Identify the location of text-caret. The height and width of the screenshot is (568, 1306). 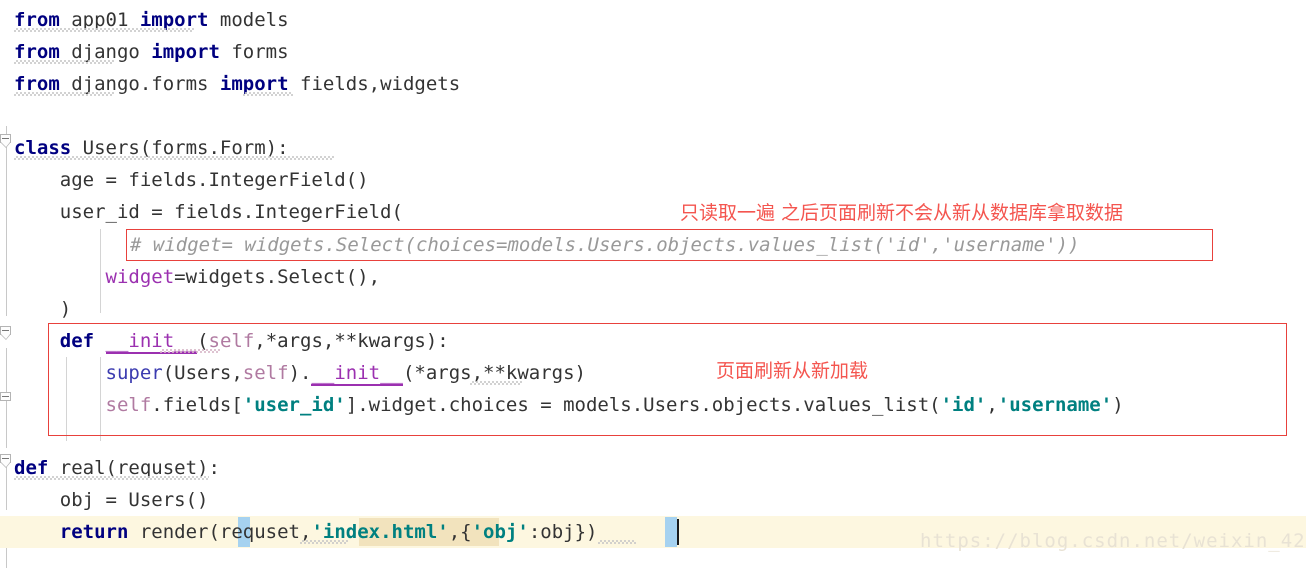
(678, 532).